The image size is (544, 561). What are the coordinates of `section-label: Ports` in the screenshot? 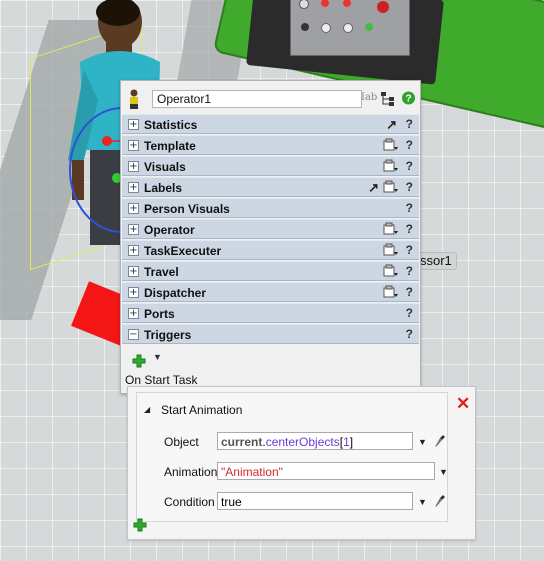 It's located at (159, 314).